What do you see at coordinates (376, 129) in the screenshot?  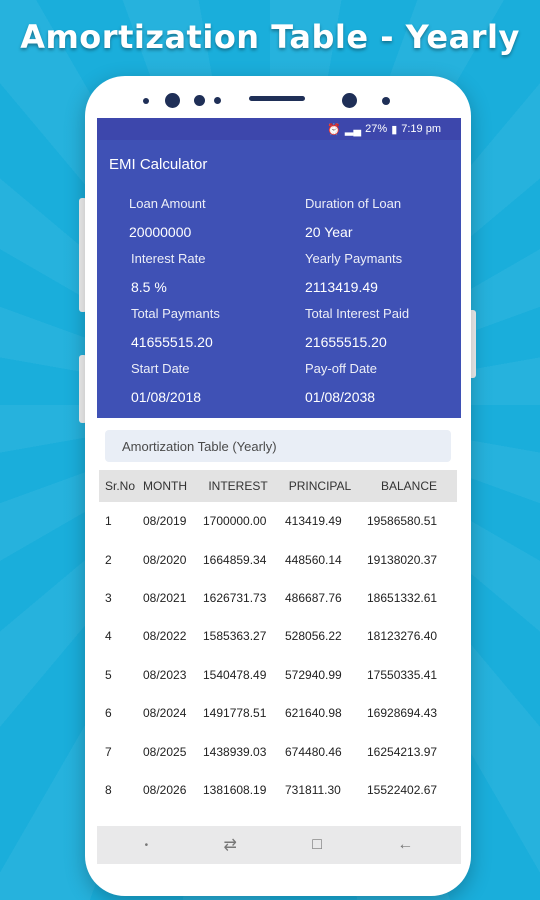 I see `battery-percentage: 27%` at bounding box center [376, 129].